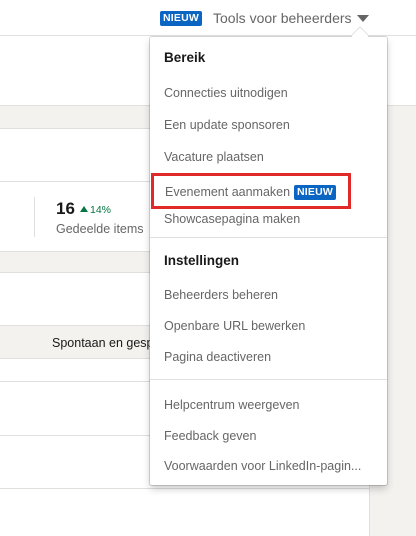 The width and height of the screenshot is (416, 536). What do you see at coordinates (234, 326) in the screenshot?
I see `menu-item-edit-public-url: Openbare URL bewerken` at bounding box center [234, 326].